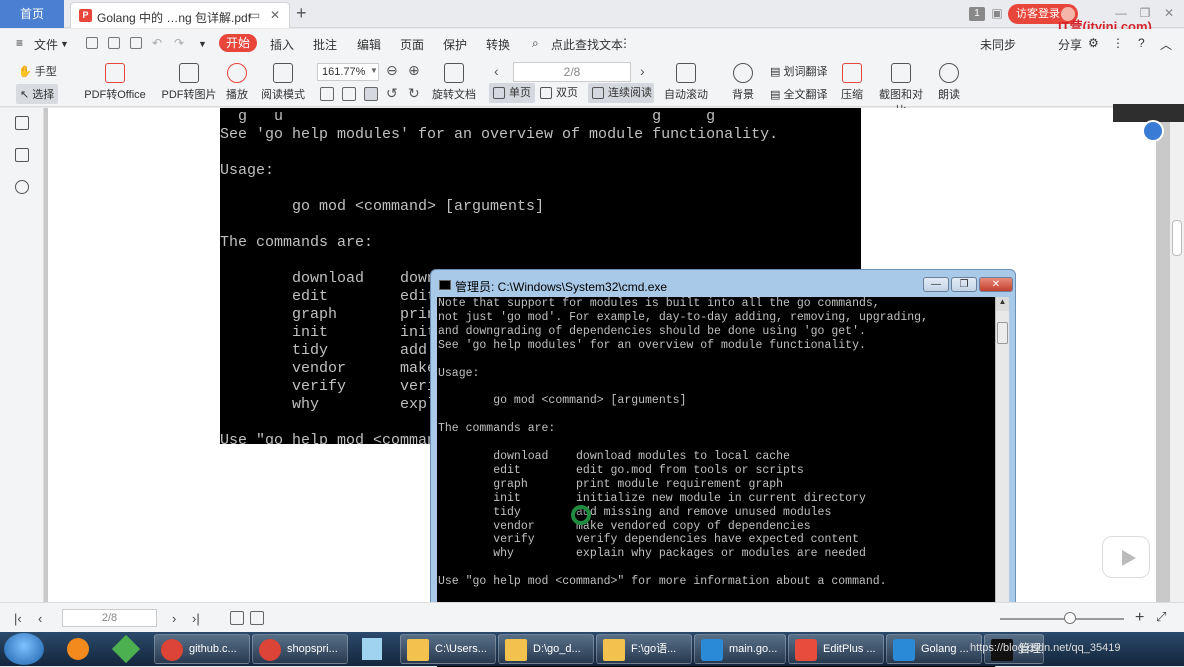 The height and width of the screenshot is (667, 1184). Describe the element at coordinates (621, 93) in the screenshot. I see `continuous-read-button: 连续阅读` at that location.